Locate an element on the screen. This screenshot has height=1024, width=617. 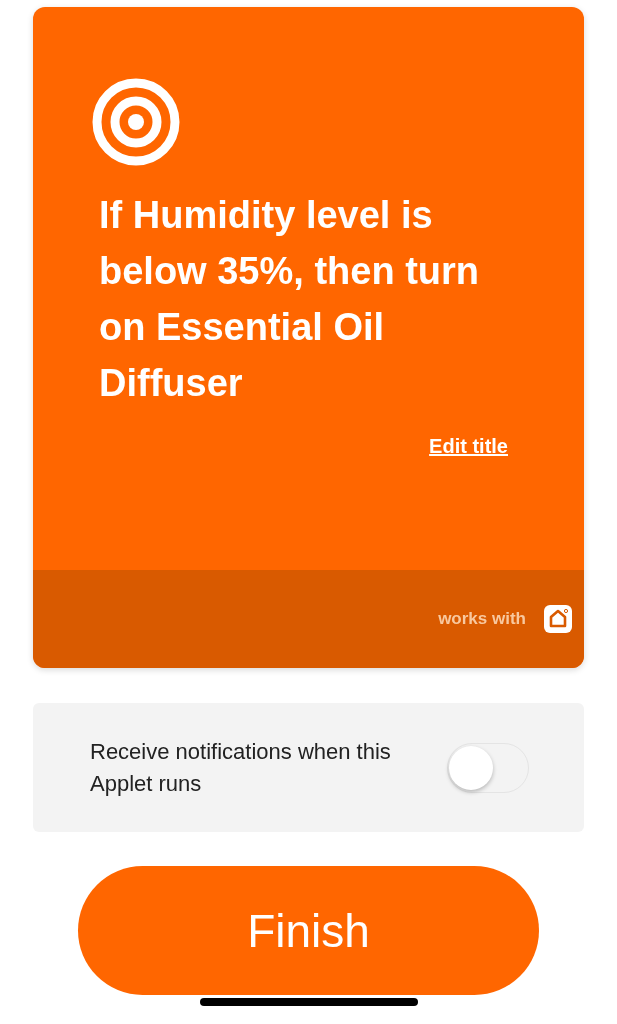
target-icon is located at coordinates (136, 122).